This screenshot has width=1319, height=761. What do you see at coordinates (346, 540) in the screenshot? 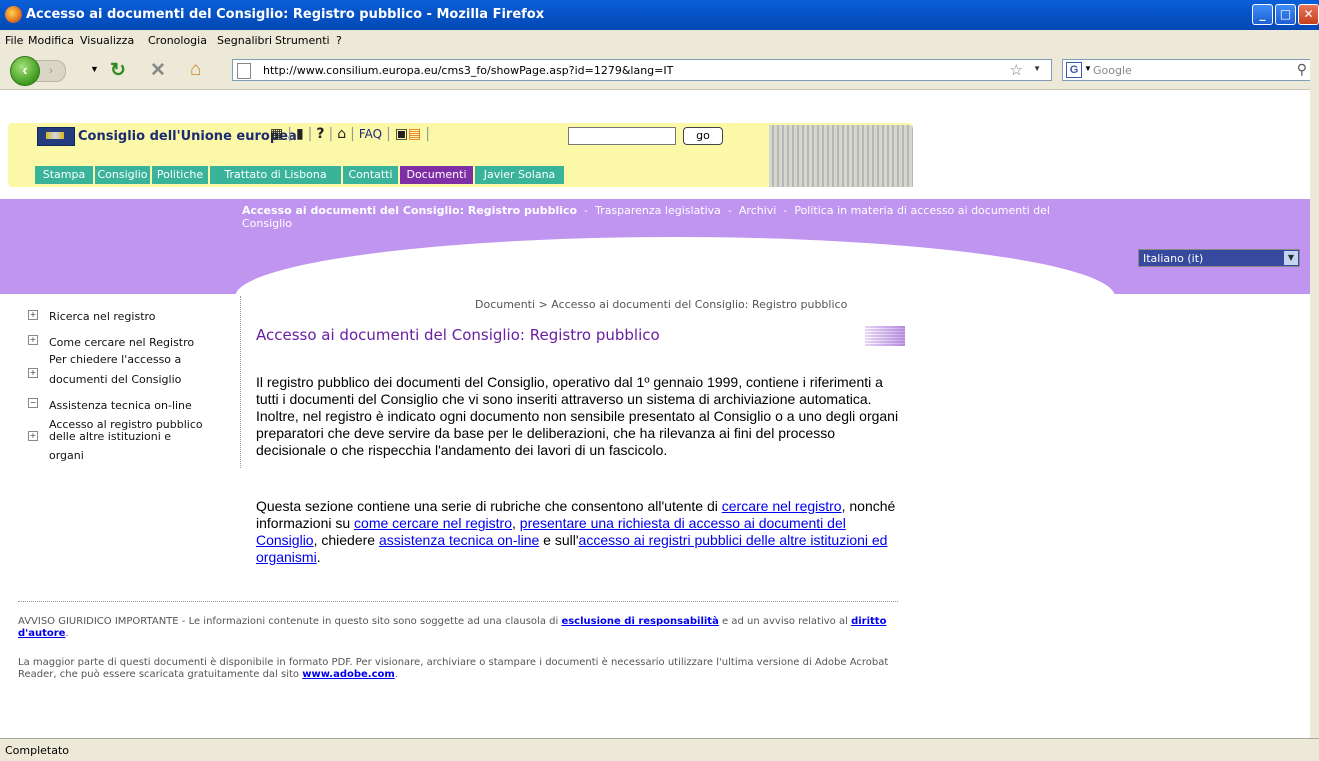
I see `text: , chiedere` at bounding box center [346, 540].